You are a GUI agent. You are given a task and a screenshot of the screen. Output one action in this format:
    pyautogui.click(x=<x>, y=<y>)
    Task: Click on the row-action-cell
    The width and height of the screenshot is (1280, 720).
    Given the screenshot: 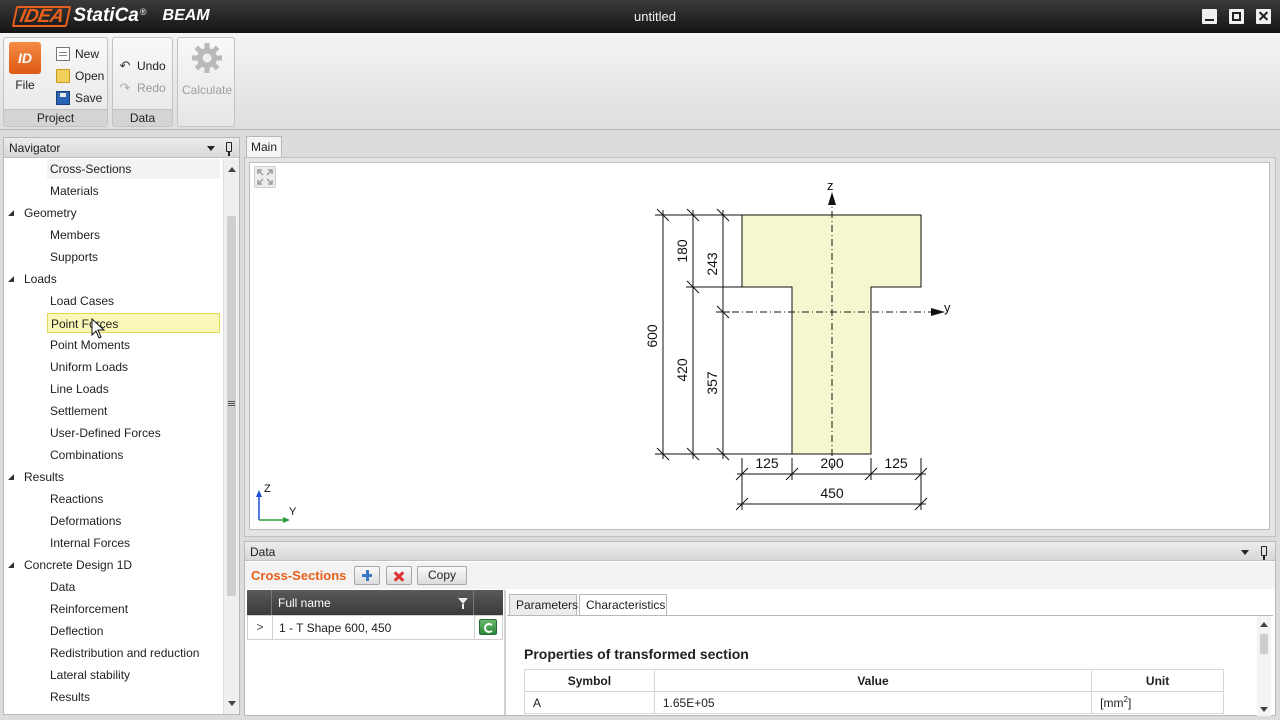 What is the action you would take?
    pyautogui.click(x=488, y=627)
    